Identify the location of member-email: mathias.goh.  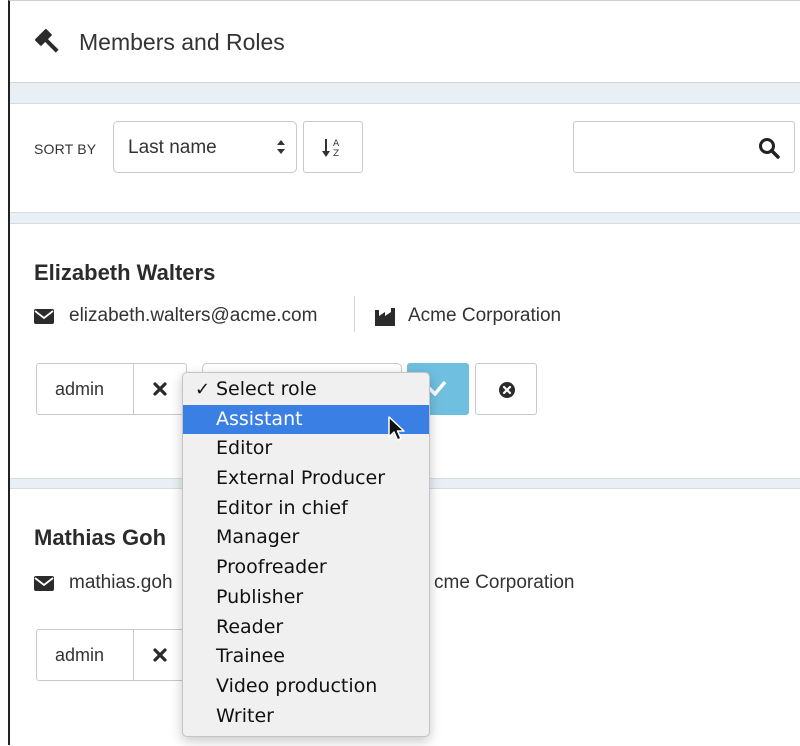
(121, 582).